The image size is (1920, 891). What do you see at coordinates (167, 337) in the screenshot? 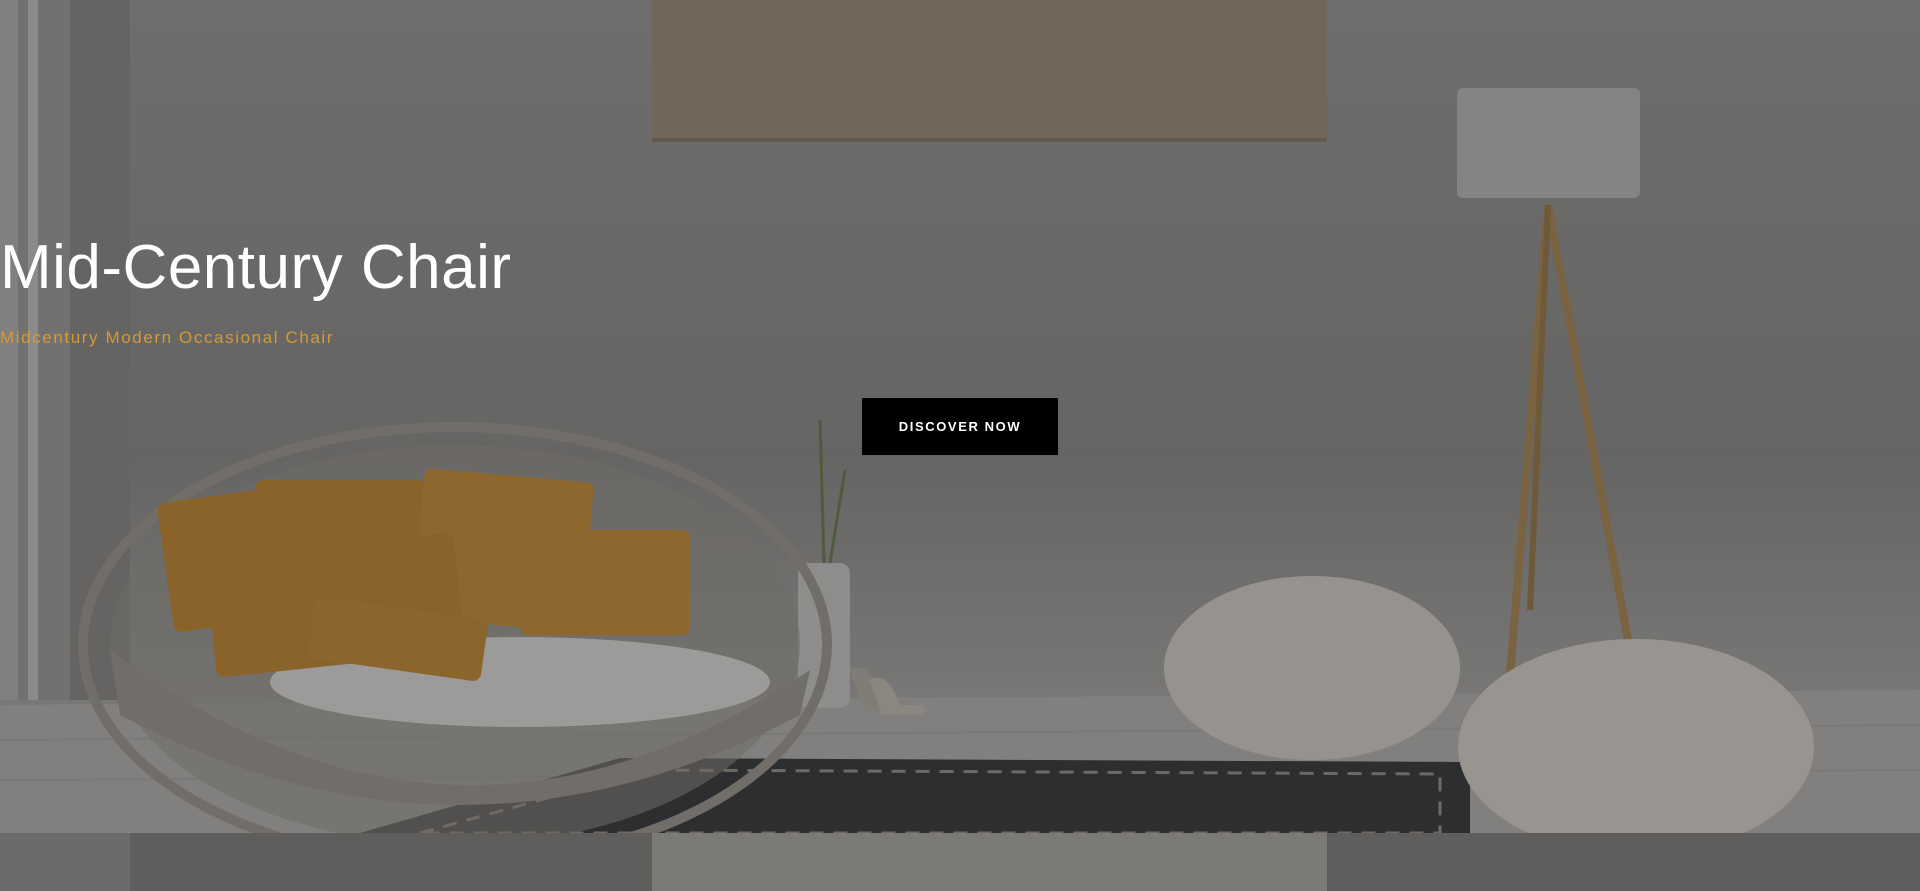
I see `hero-subtitle: Midcentury Modern Occasional Chair` at bounding box center [167, 337].